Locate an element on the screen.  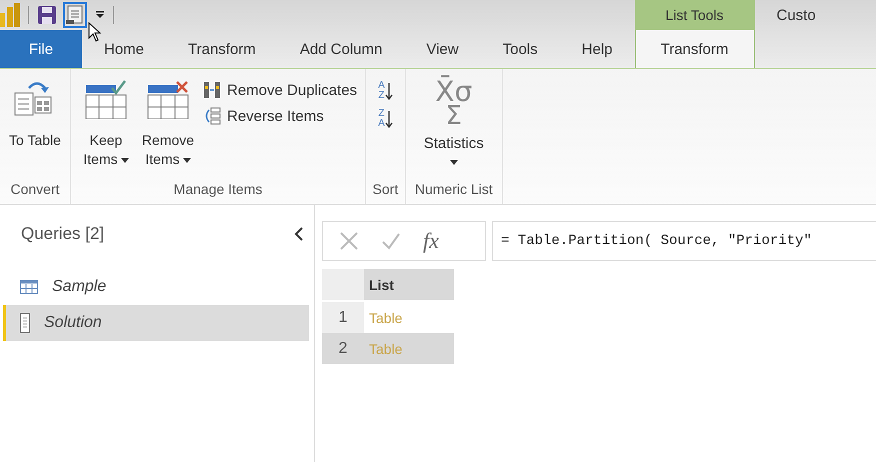
group-label: Manage Items is located at coordinates (218, 189).